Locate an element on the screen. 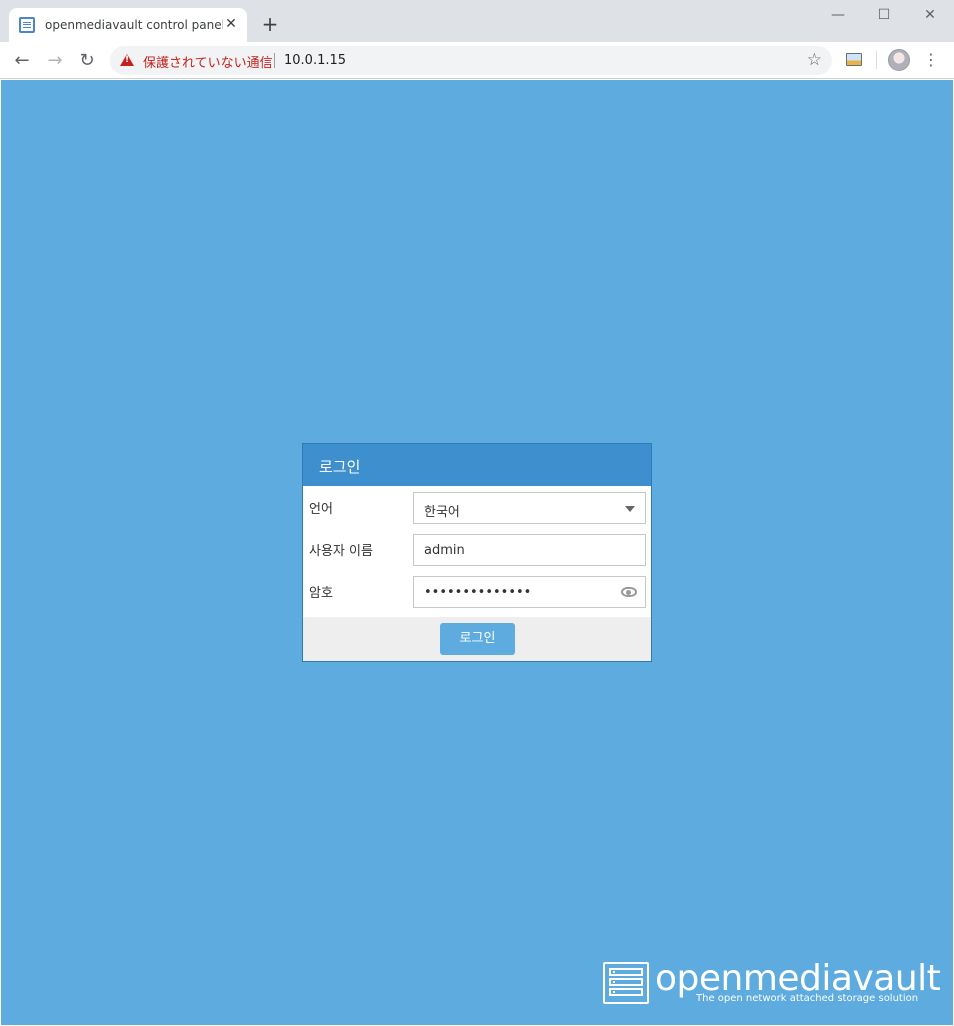 Image resolution: width=954 pixels, height=1026 pixels. dialog-title: 로그인 is located at coordinates (477, 465).